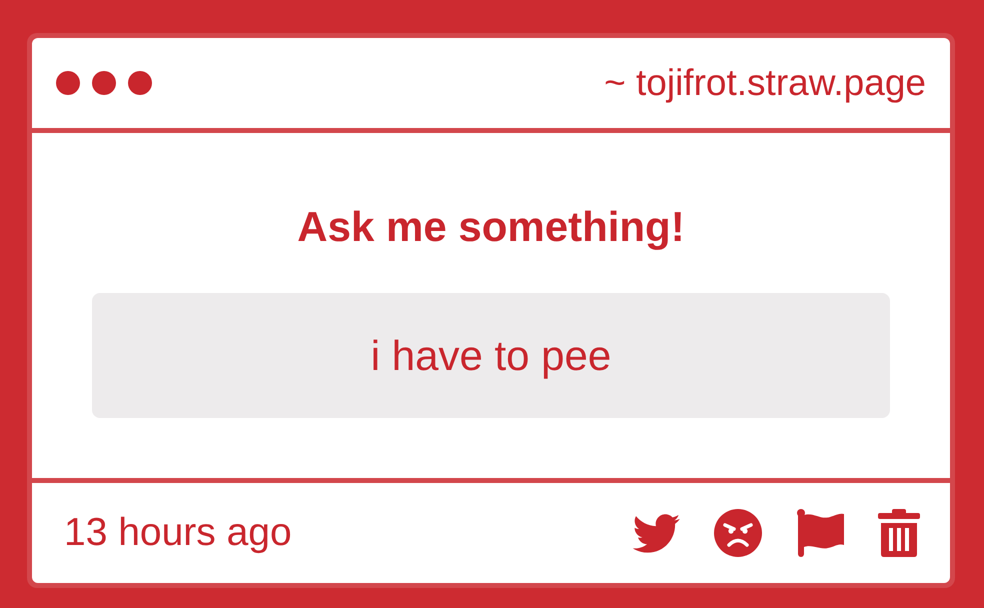 This screenshot has width=984, height=608. What do you see at coordinates (655, 533) in the screenshot?
I see `bird-icon` at bounding box center [655, 533].